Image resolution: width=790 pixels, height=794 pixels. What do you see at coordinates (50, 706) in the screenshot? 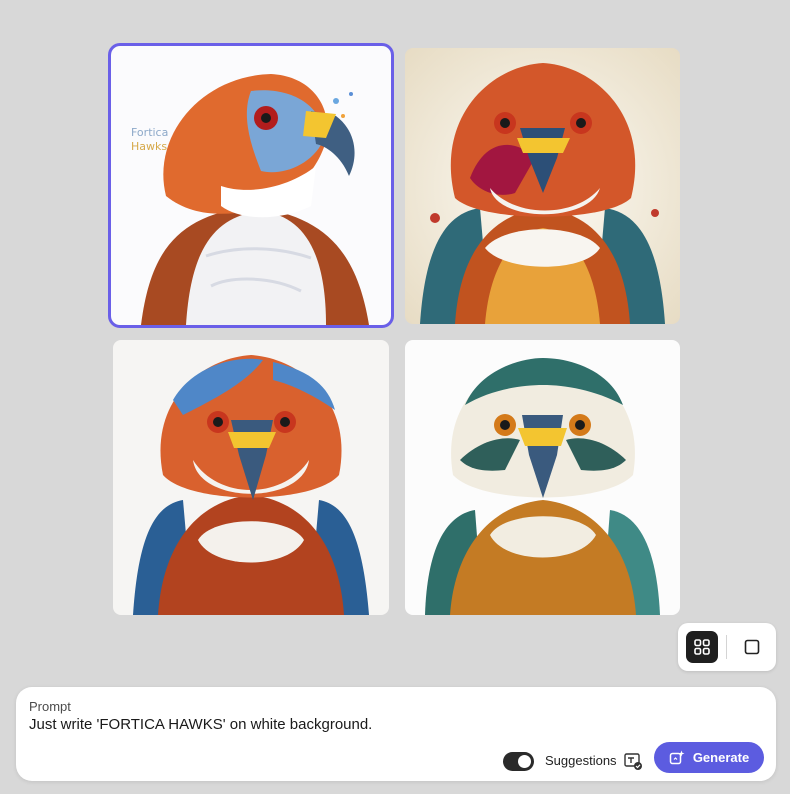
I see `prompt-label: Prompt` at bounding box center [50, 706].